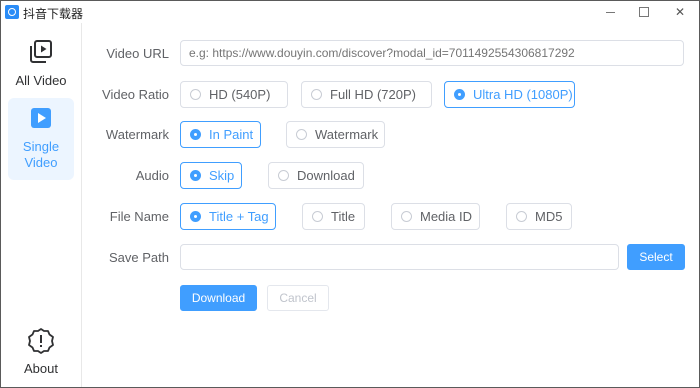  I want to click on title-bar: 抖音下载器 ✕, so click(350, 12).